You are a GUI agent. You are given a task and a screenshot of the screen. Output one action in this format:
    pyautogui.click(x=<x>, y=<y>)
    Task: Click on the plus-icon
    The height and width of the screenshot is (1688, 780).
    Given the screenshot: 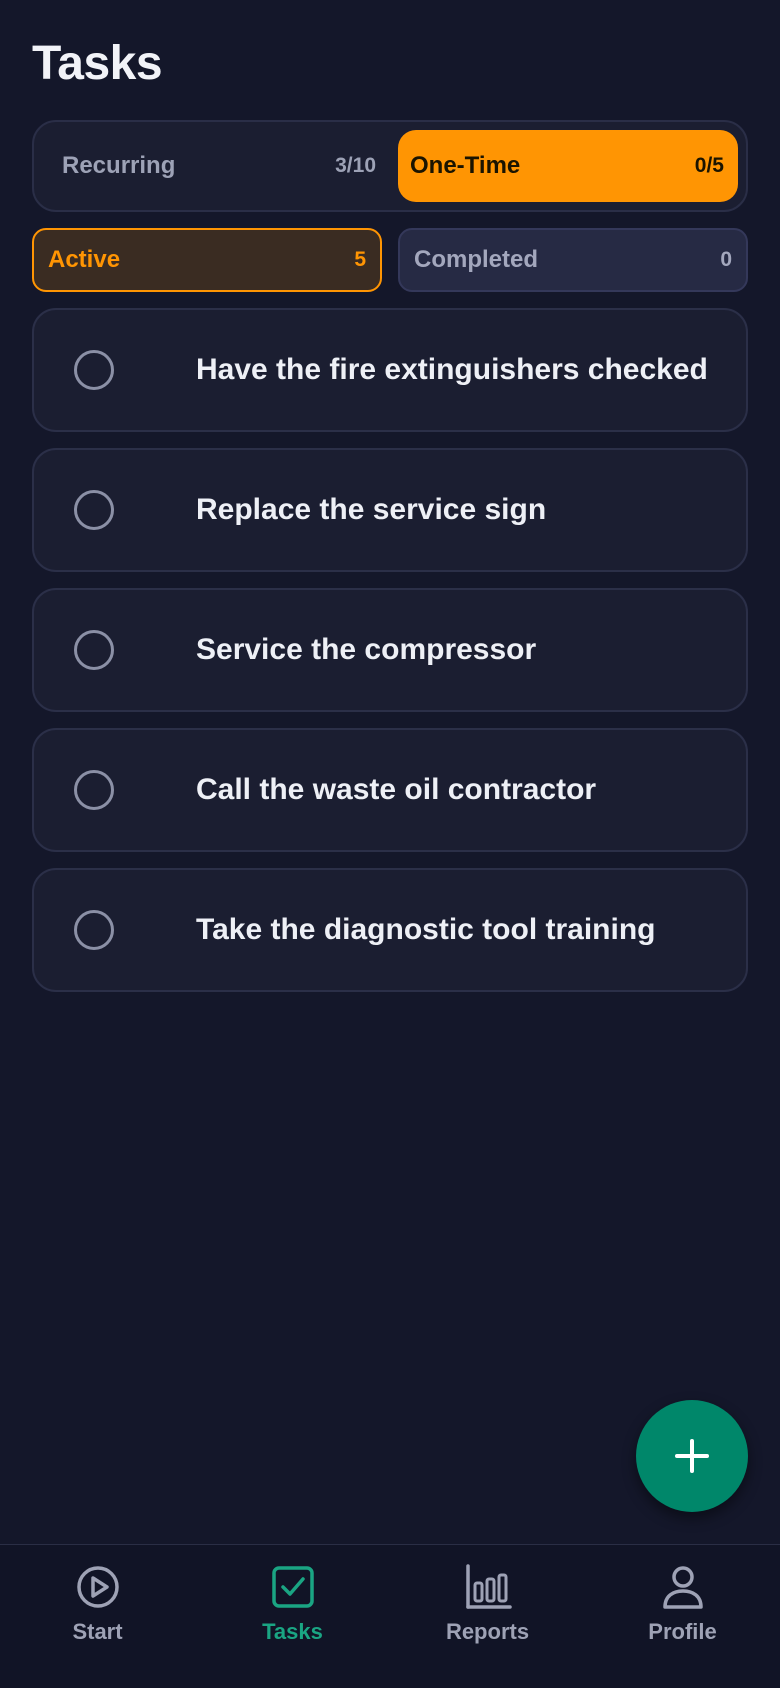 What is the action you would take?
    pyautogui.click(x=692, y=1456)
    